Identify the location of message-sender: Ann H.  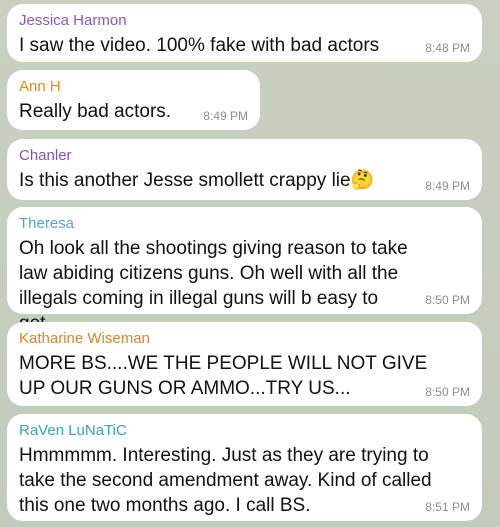
(133, 87).